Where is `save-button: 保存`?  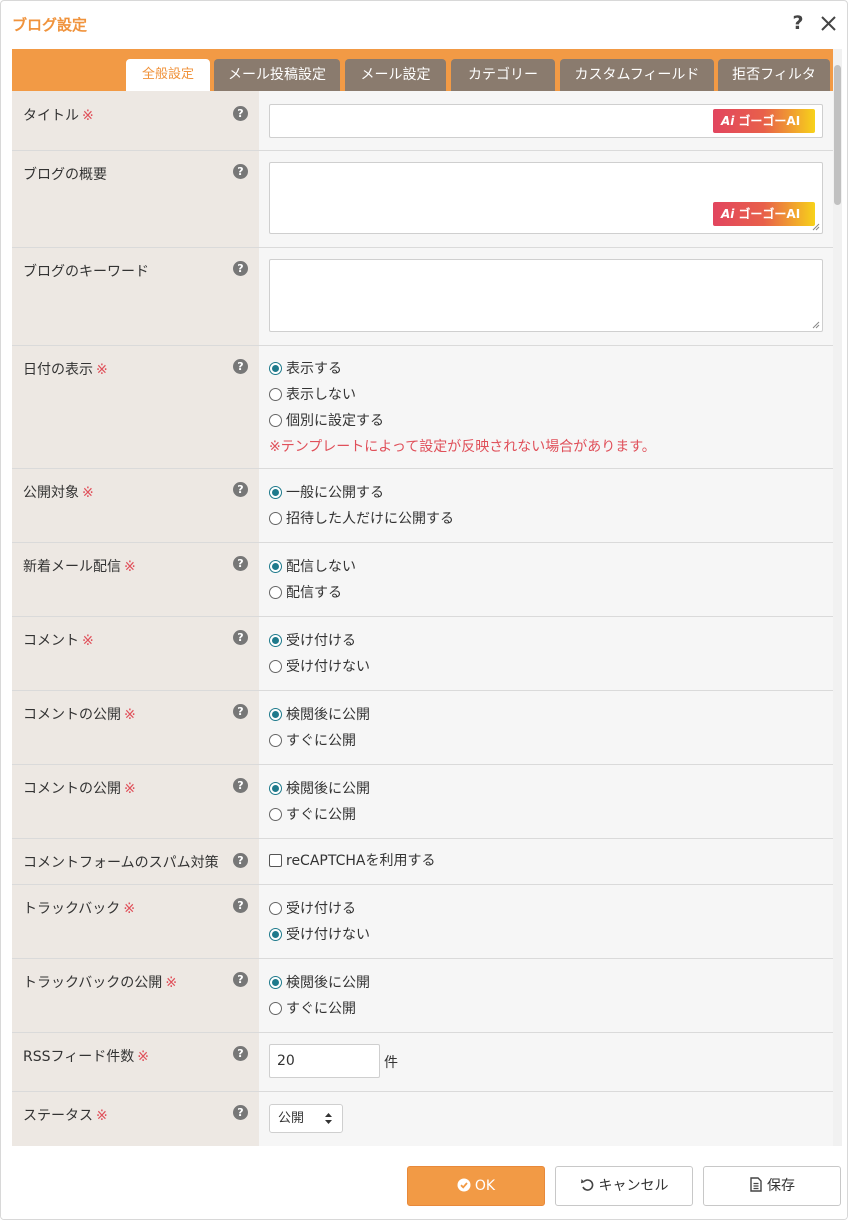 save-button: 保存 is located at coordinates (772, 1186).